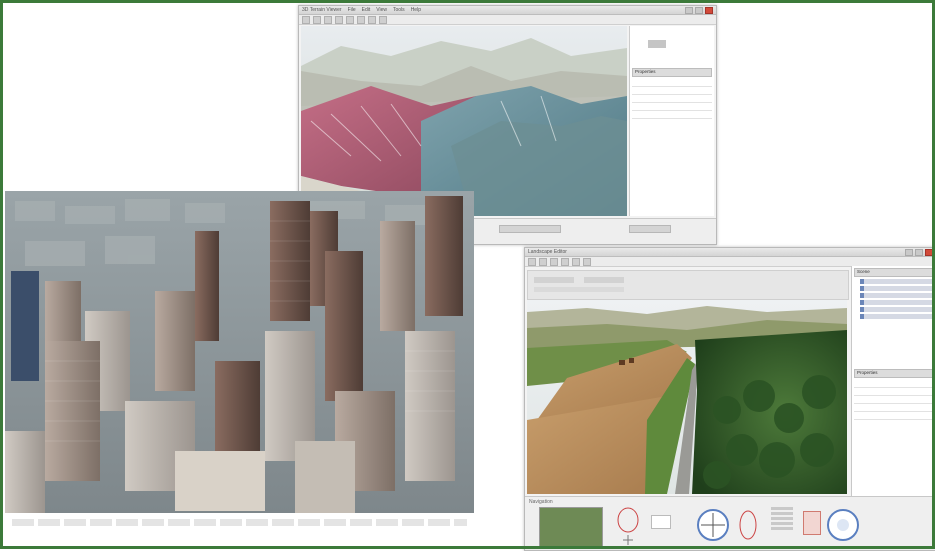  I want to click on tool-measure-icon, so click(350, 19).